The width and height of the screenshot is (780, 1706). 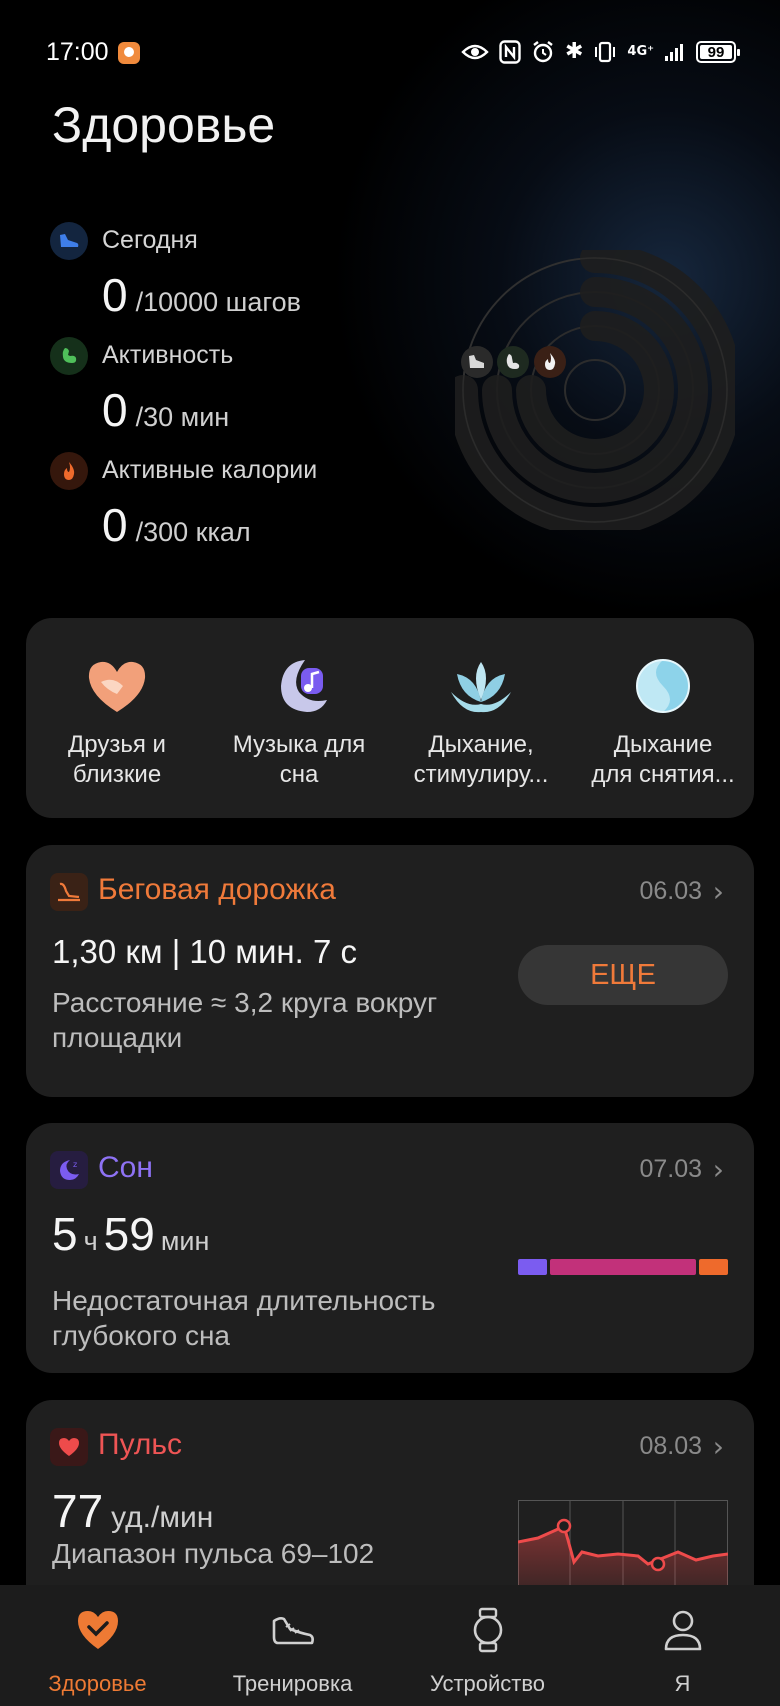 I want to click on nfc-icon, so click(x=510, y=52).